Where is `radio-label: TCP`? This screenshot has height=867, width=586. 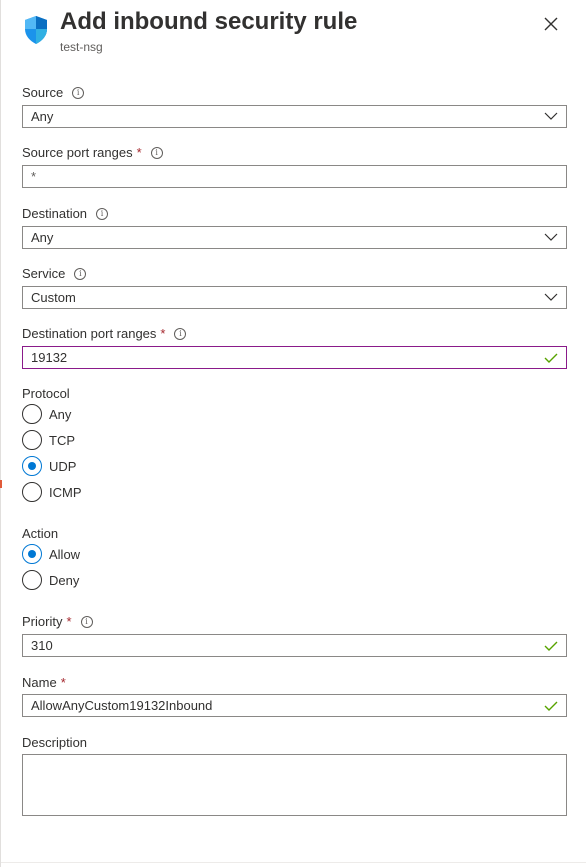 radio-label: TCP is located at coordinates (62, 440).